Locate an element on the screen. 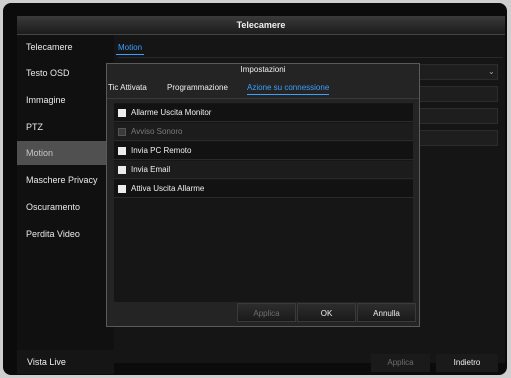  dialog-cancel-button: Annulla is located at coordinates (386, 312).